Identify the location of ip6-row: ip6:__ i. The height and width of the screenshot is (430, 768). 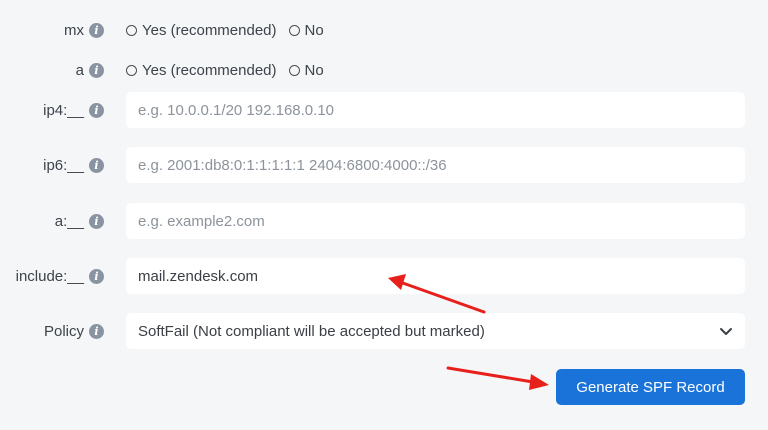
(384, 165).